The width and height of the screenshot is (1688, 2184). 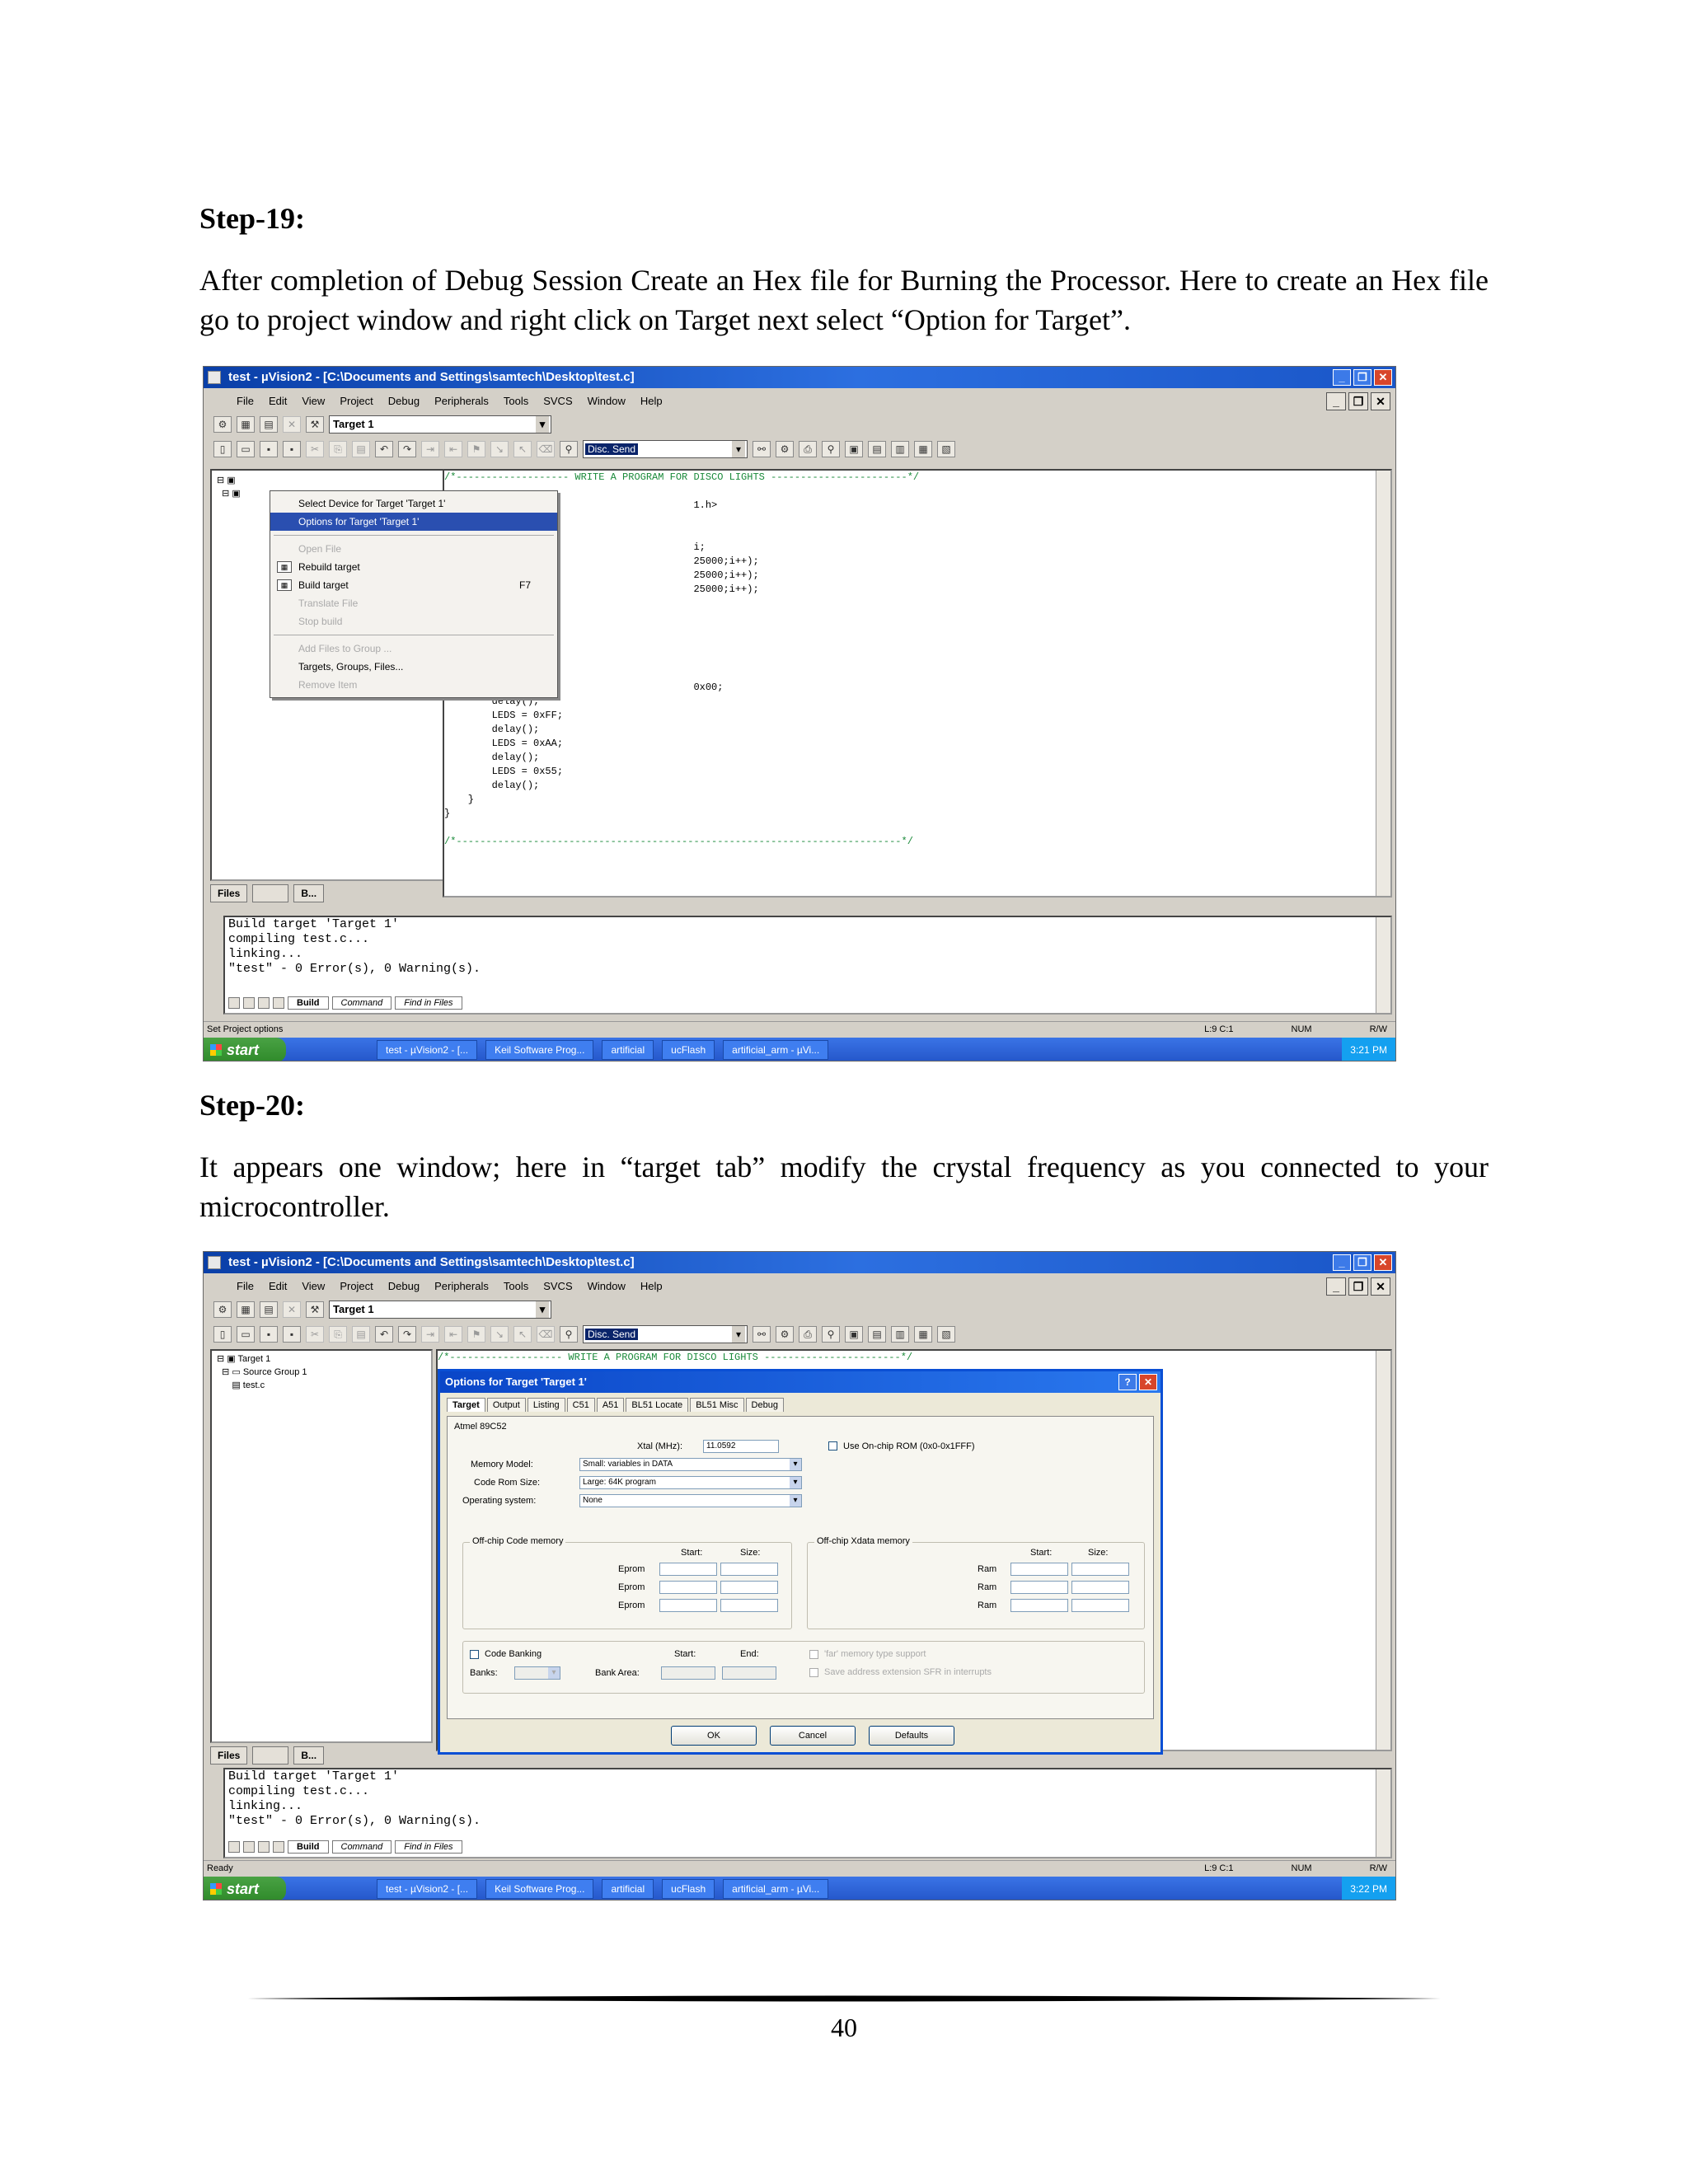 What do you see at coordinates (1148, 1382) in the screenshot?
I see `dialog-close-button: ✕` at bounding box center [1148, 1382].